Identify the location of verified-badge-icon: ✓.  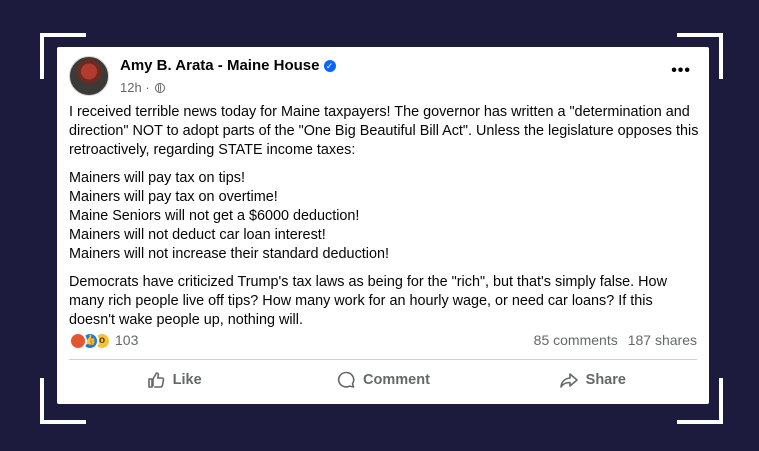
(329, 66).